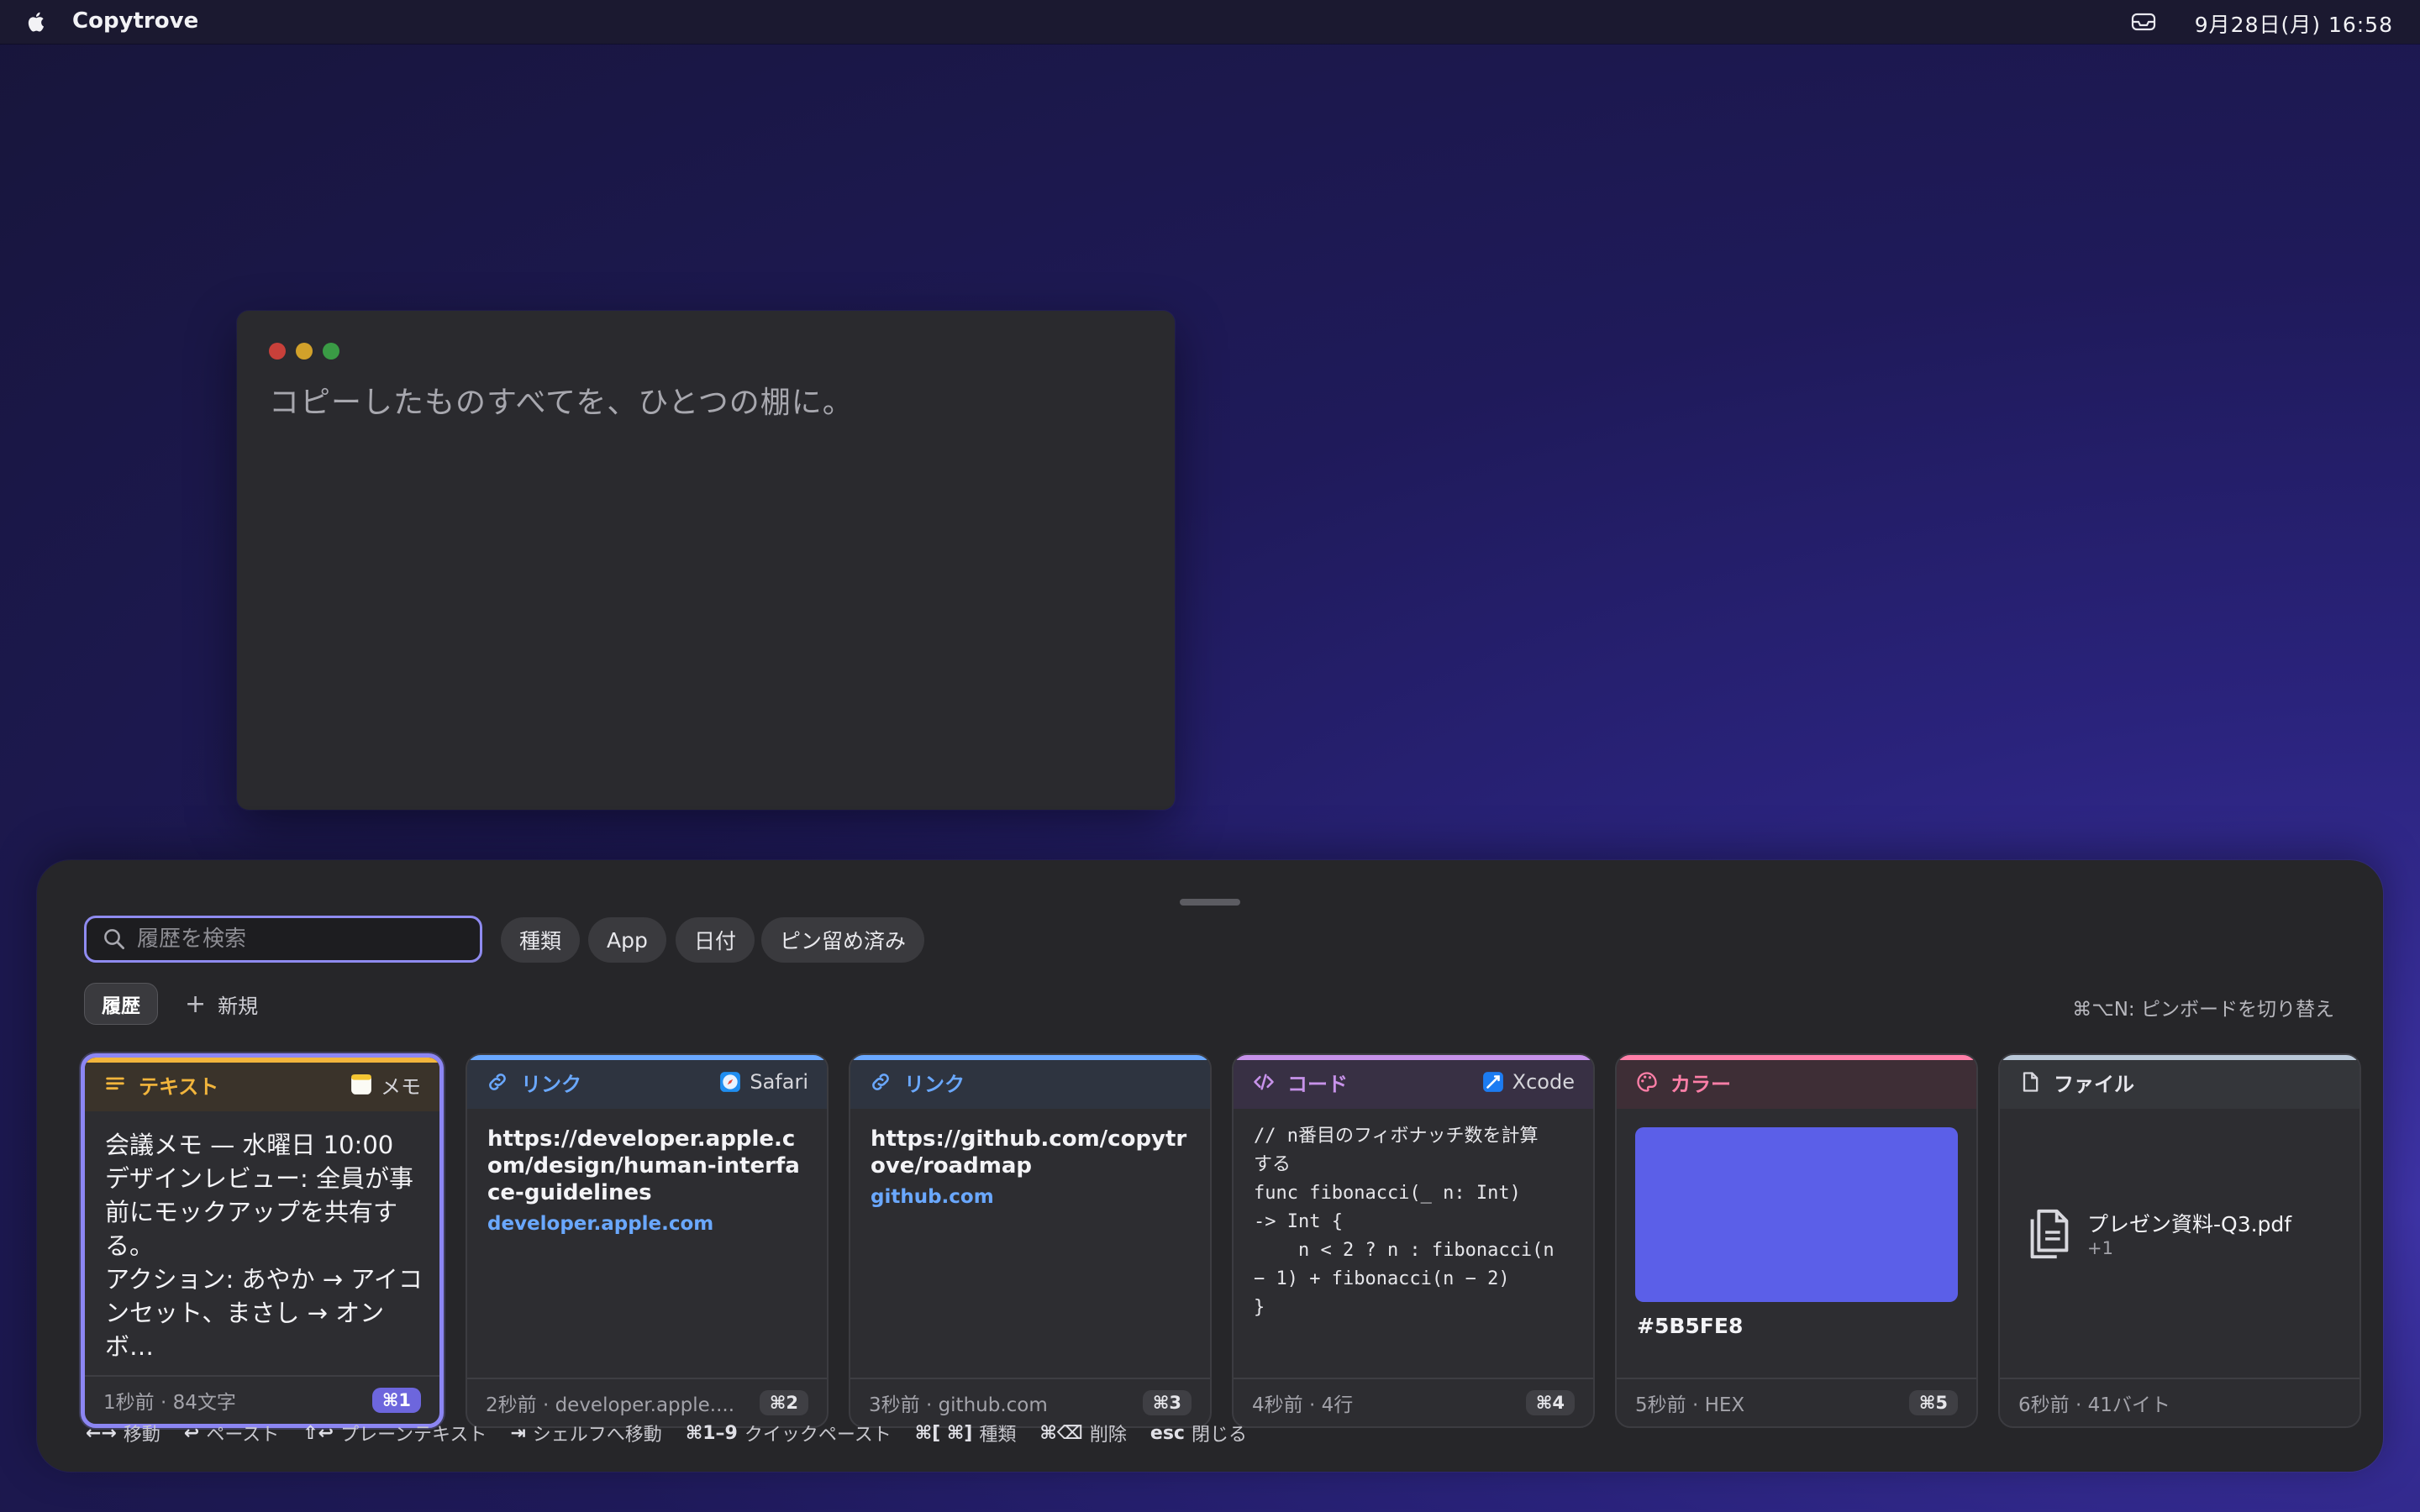 Image resolution: width=2420 pixels, height=1512 pixels. I want to click on shortcut-quick-paste: ⌘1–9 クイックペースト, so click(789, 1433).